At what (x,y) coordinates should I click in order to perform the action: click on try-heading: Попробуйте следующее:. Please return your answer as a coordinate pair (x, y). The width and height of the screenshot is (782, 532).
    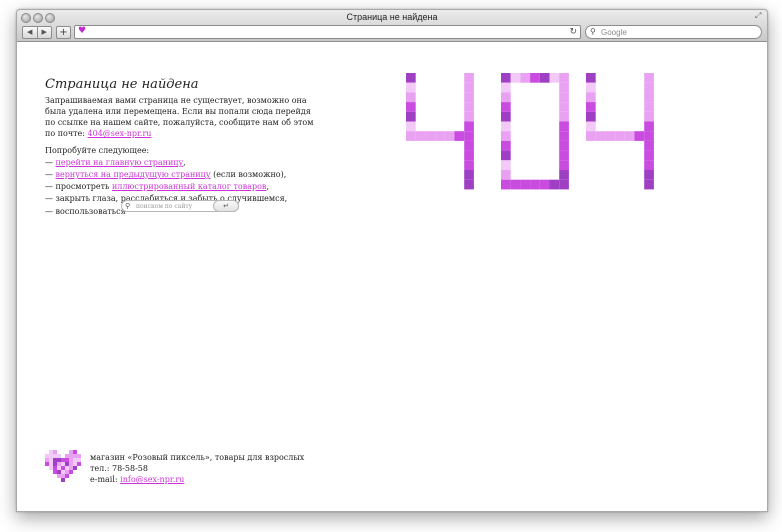
    Looking at the image, I should click on (97, 150).